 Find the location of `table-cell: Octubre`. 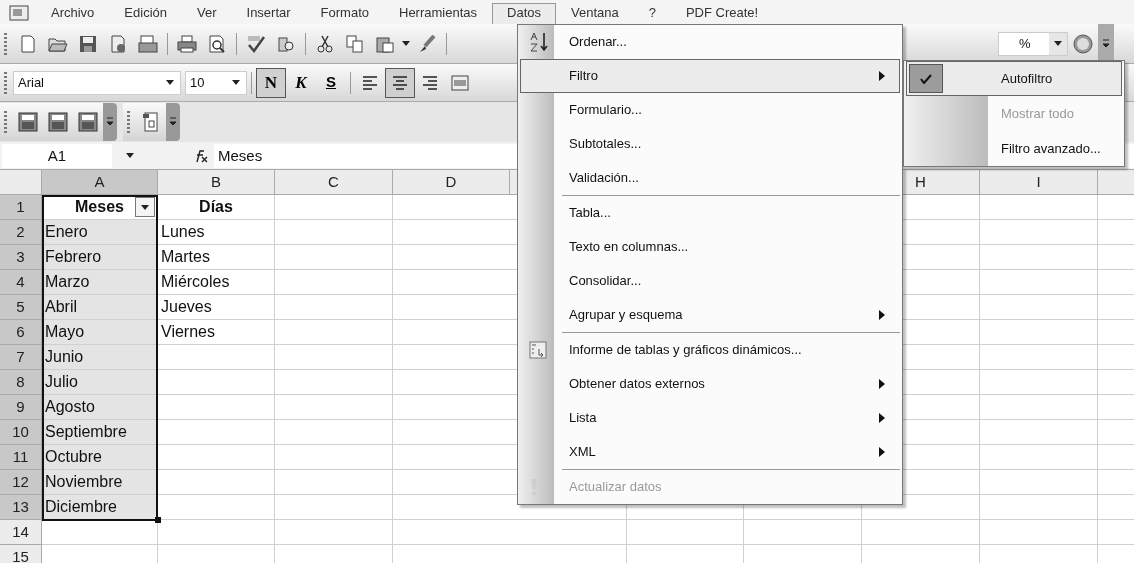

table-cell: Octubre is located at coordinates (99, 457).